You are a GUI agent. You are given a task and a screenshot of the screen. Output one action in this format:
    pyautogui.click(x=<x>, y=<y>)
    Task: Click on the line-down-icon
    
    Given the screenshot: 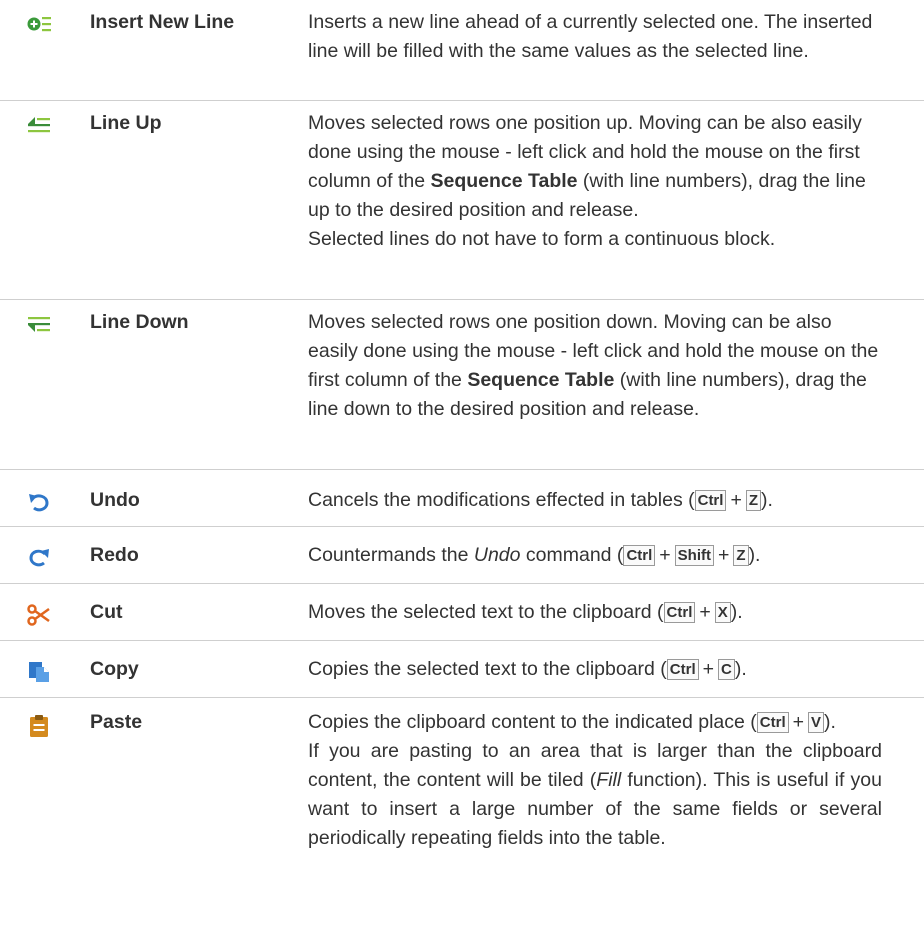 What is the action you would take?
    pyautogui.click(x=39, y=324)
    